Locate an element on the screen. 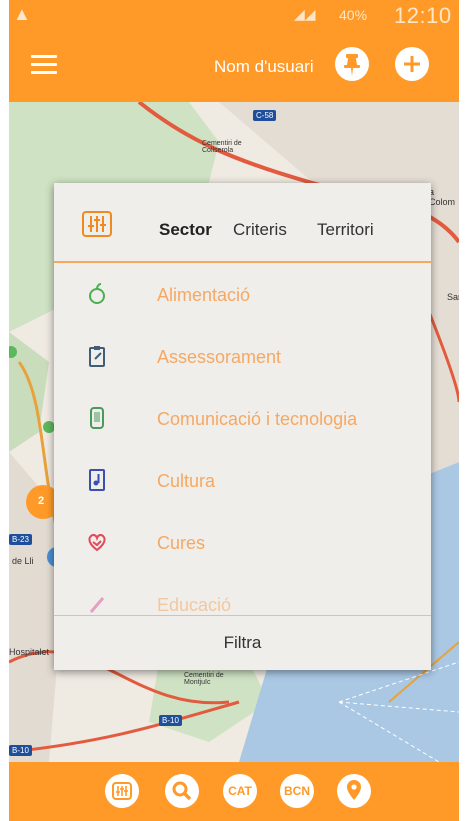 The height and width of the screenshot is (821, 465). filter-button is located at coordinates (122, 791).